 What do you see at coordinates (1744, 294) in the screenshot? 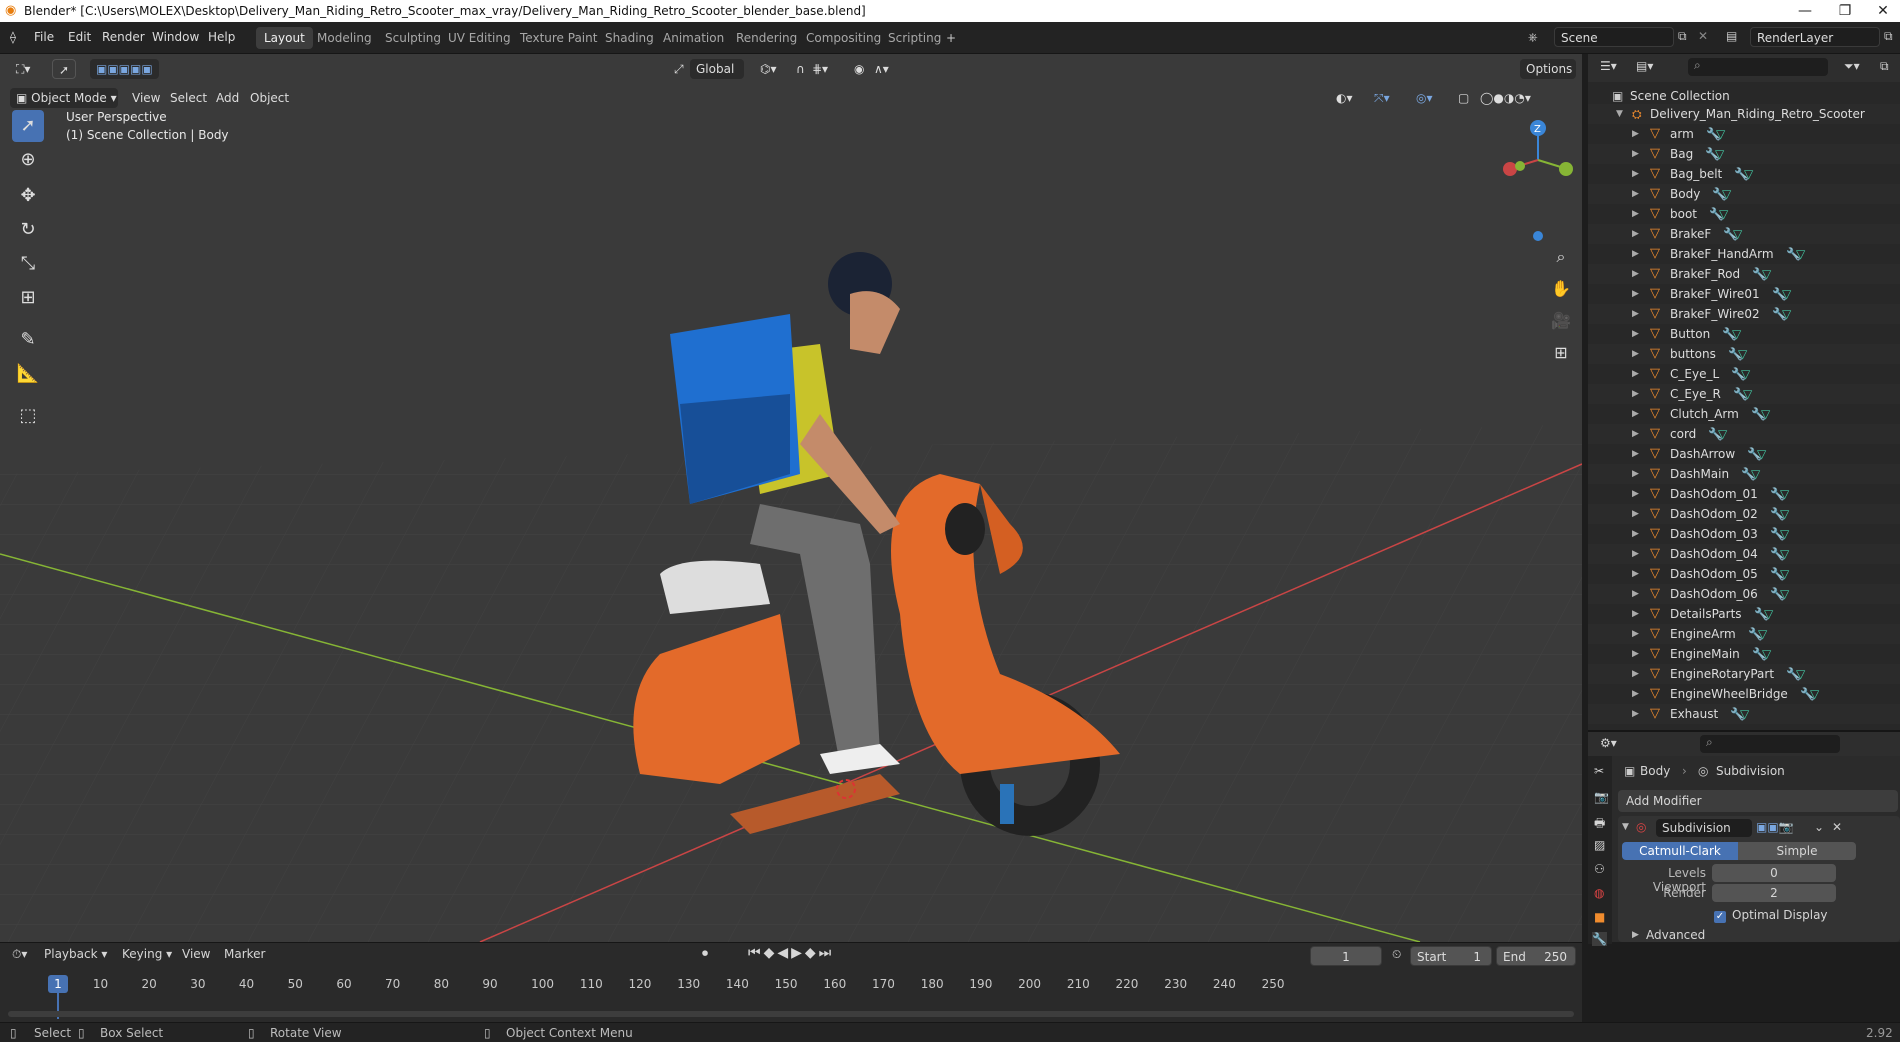
I see `outliner-item: ▶ ▽ BrakeF_Wire01 🔧 ▽` at bounding box center [1744, 294].